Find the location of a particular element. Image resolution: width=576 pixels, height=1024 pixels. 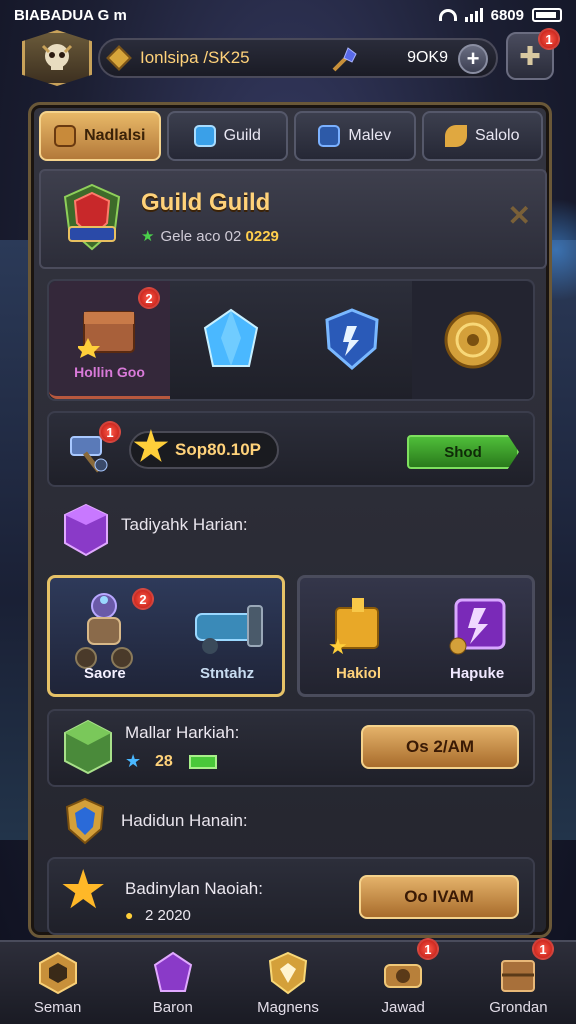

nav-baron: Baron is located at coordinates (172, 983).